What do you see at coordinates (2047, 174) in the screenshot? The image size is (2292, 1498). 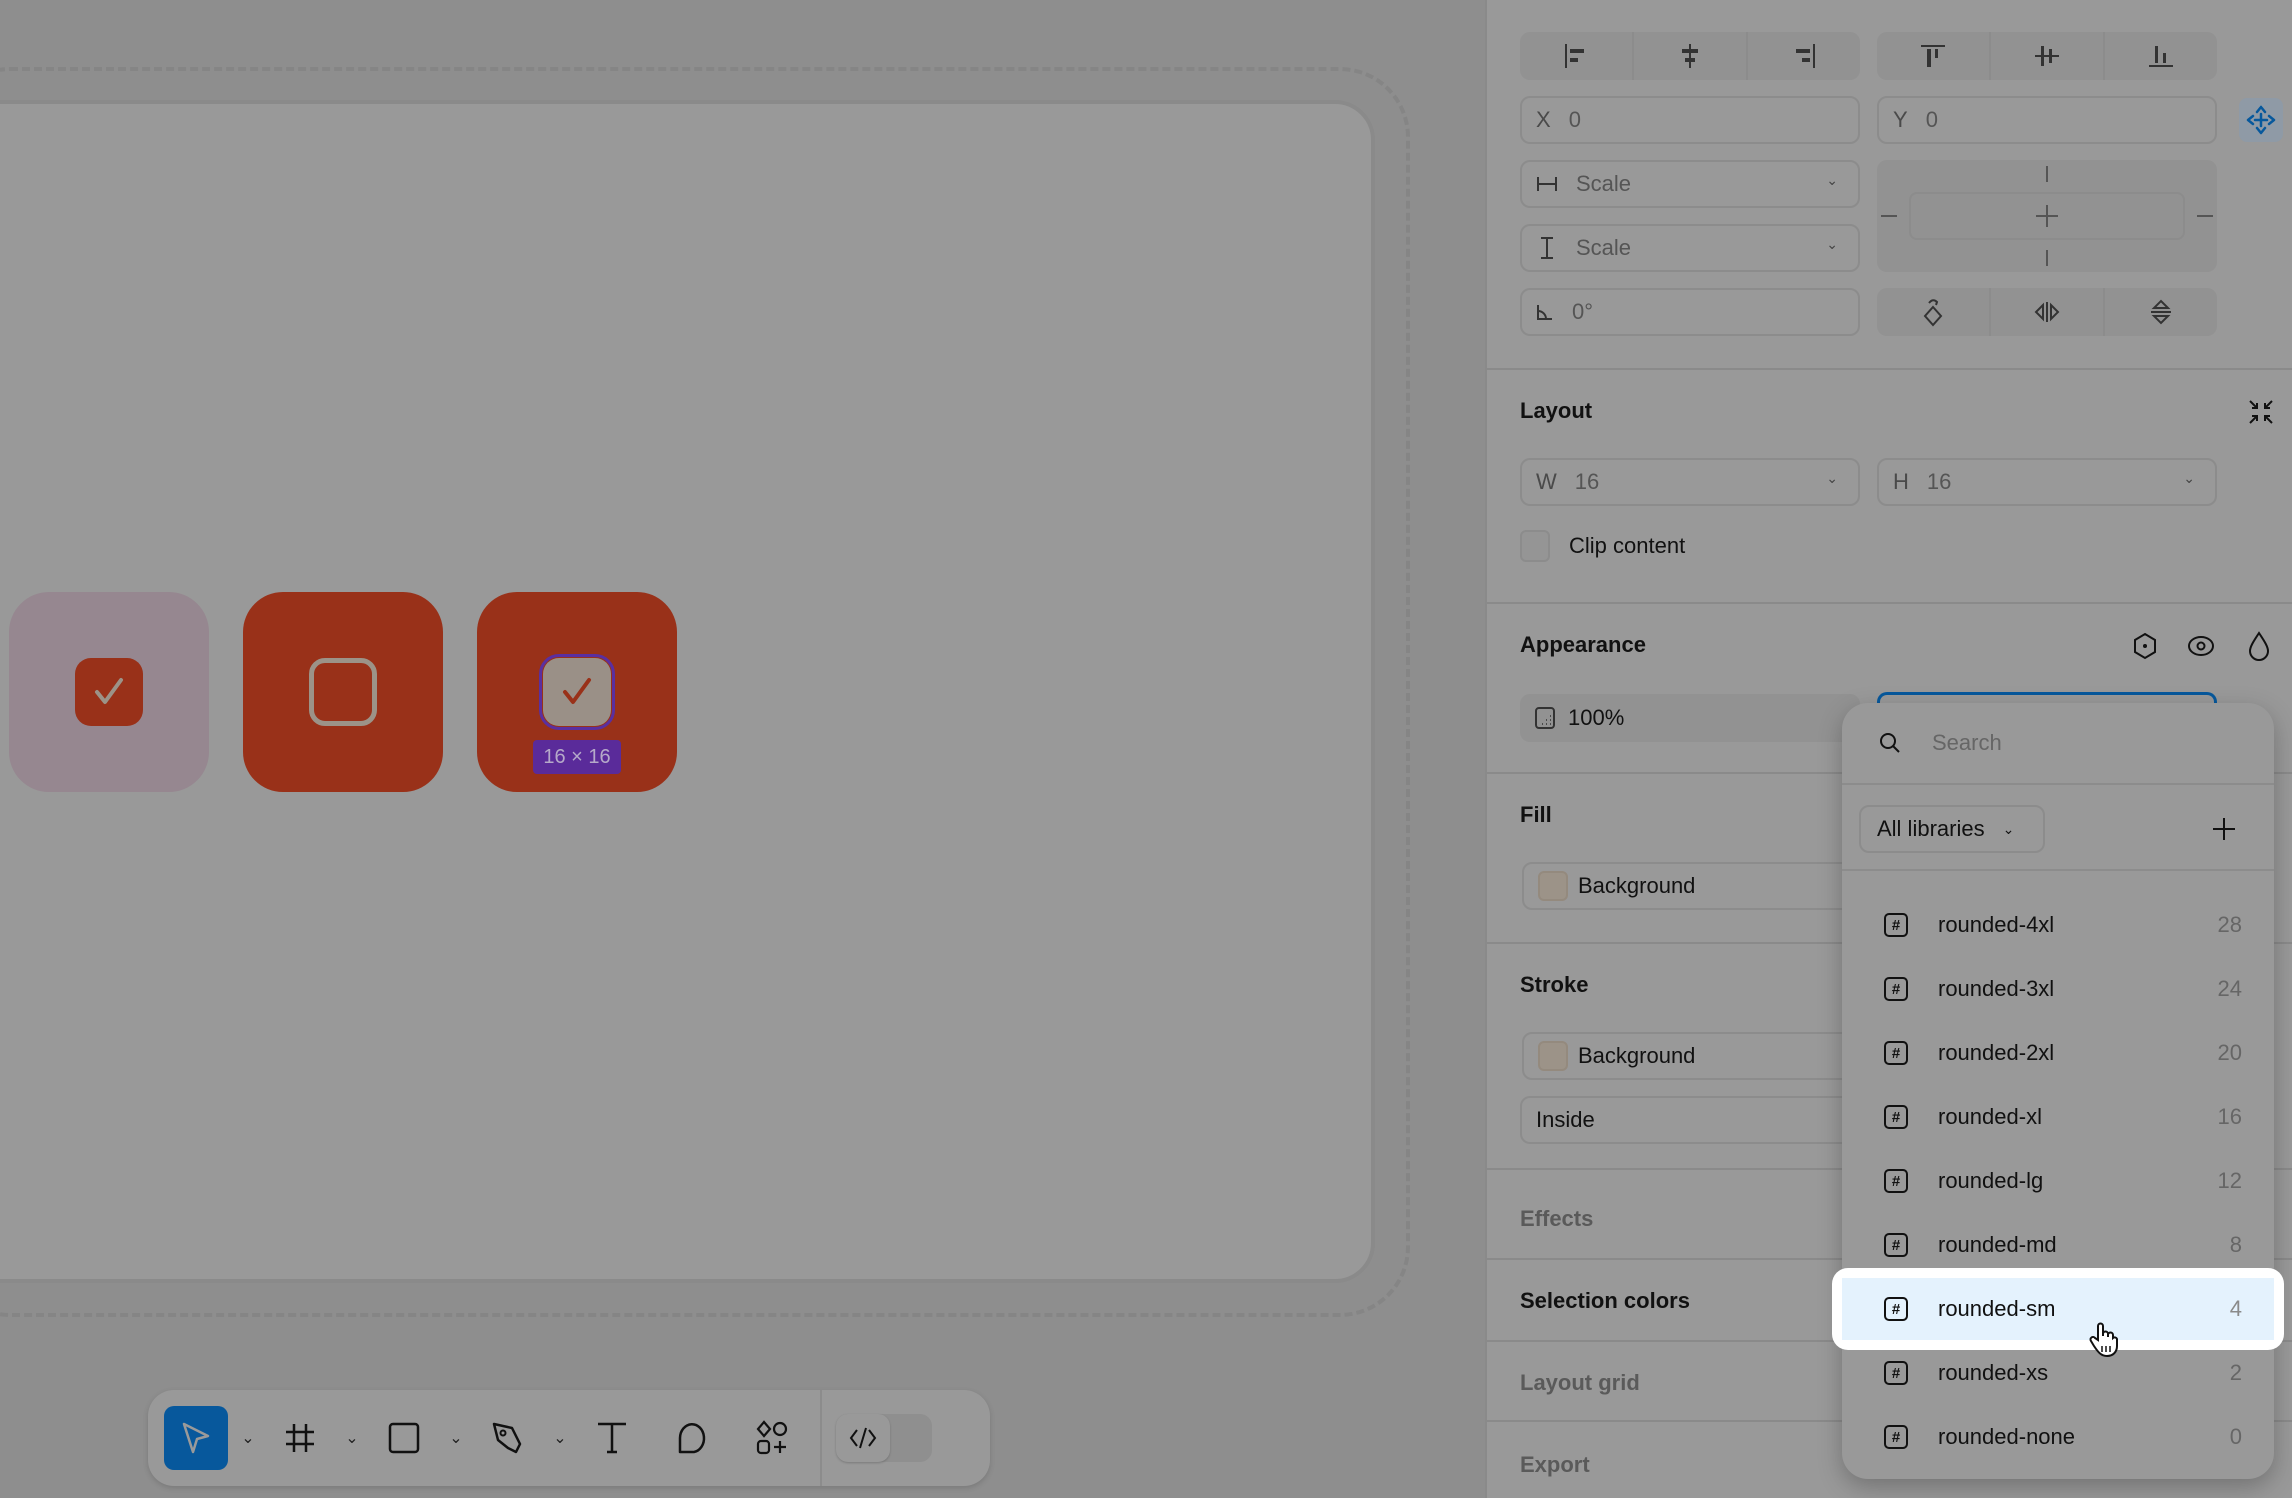 I see `constraint-top` at bounding box center [2047, 174].